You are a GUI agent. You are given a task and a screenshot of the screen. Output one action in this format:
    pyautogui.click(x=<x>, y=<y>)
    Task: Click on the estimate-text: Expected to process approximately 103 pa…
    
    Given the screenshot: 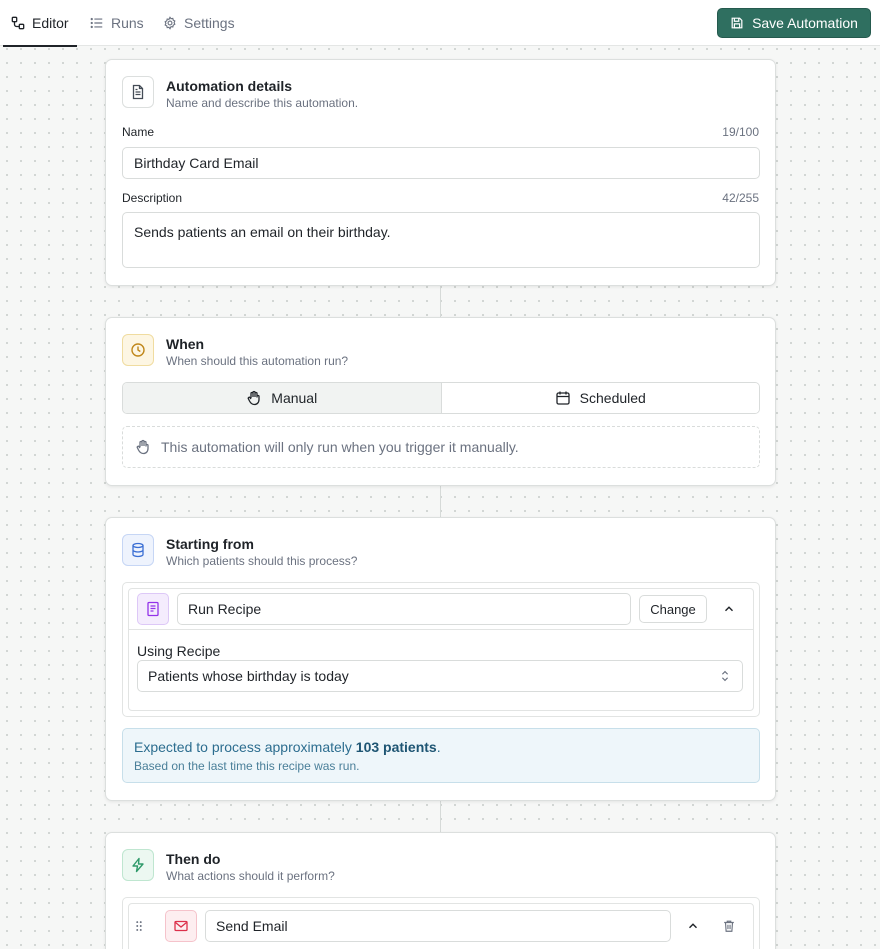 What is the action you would take?
    pyautogui.click(x=441, y=747)
    